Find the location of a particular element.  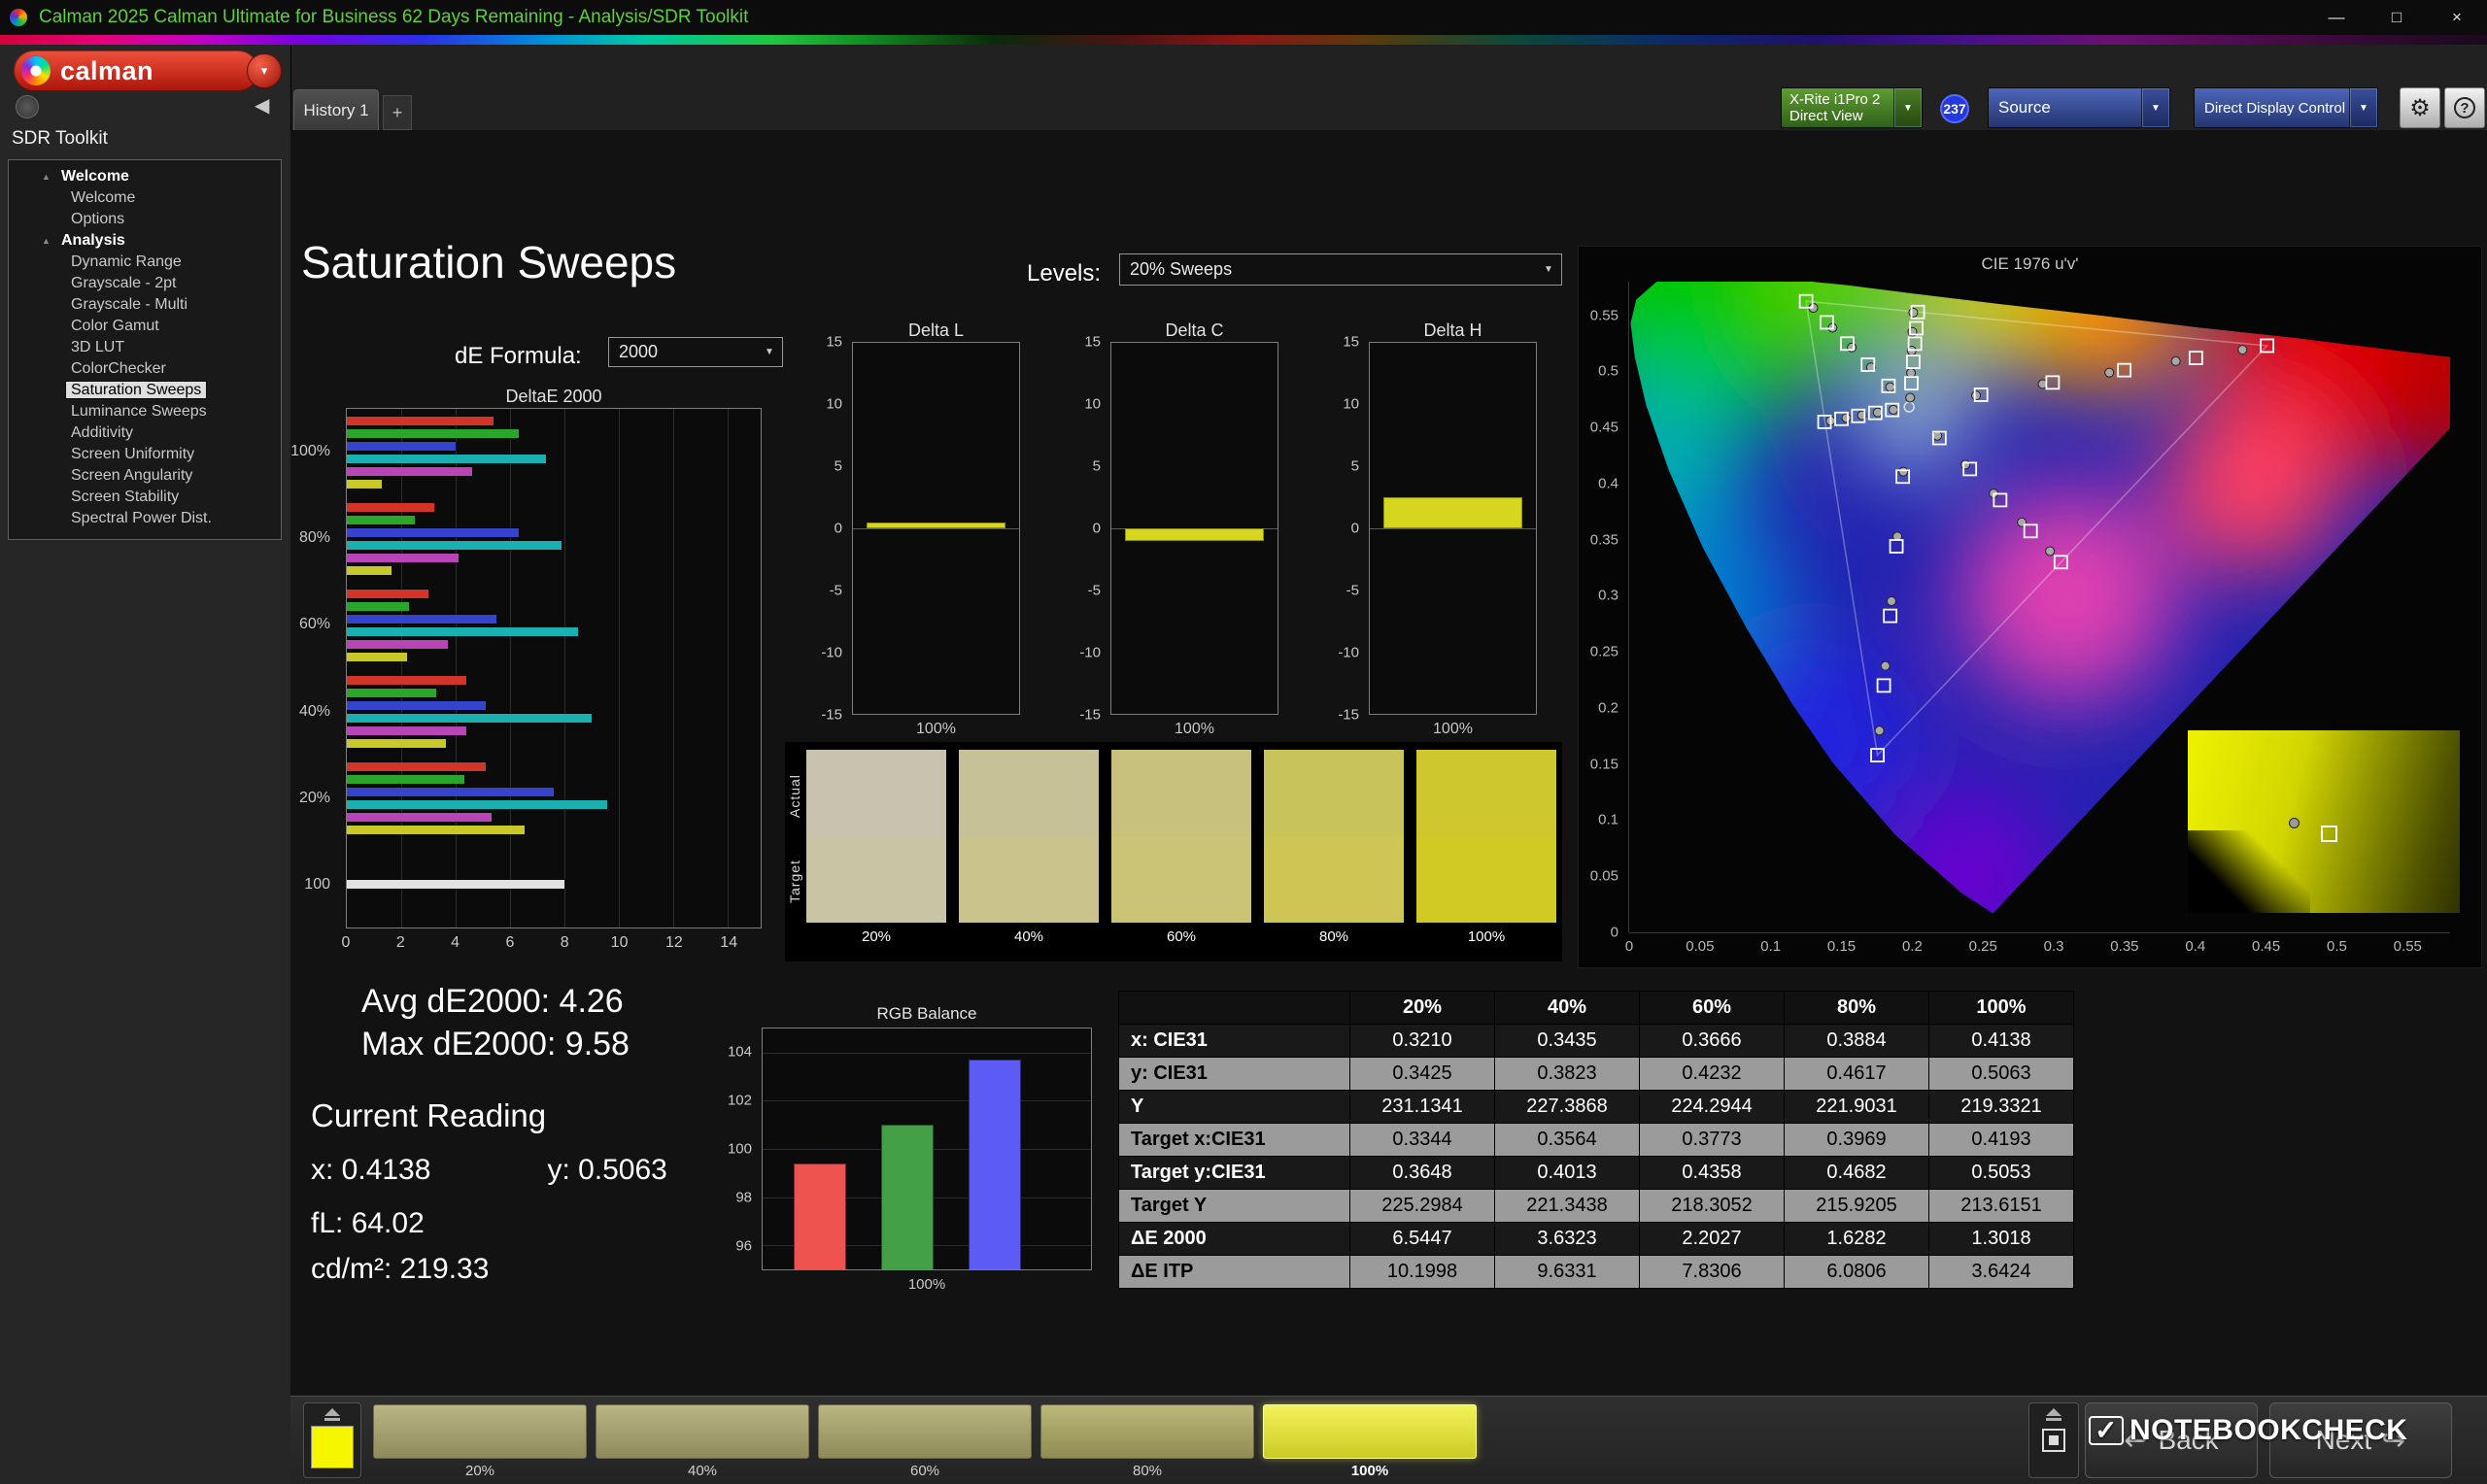

cie-xtick-label: 0.45 is located at coordinates (2266, 947).